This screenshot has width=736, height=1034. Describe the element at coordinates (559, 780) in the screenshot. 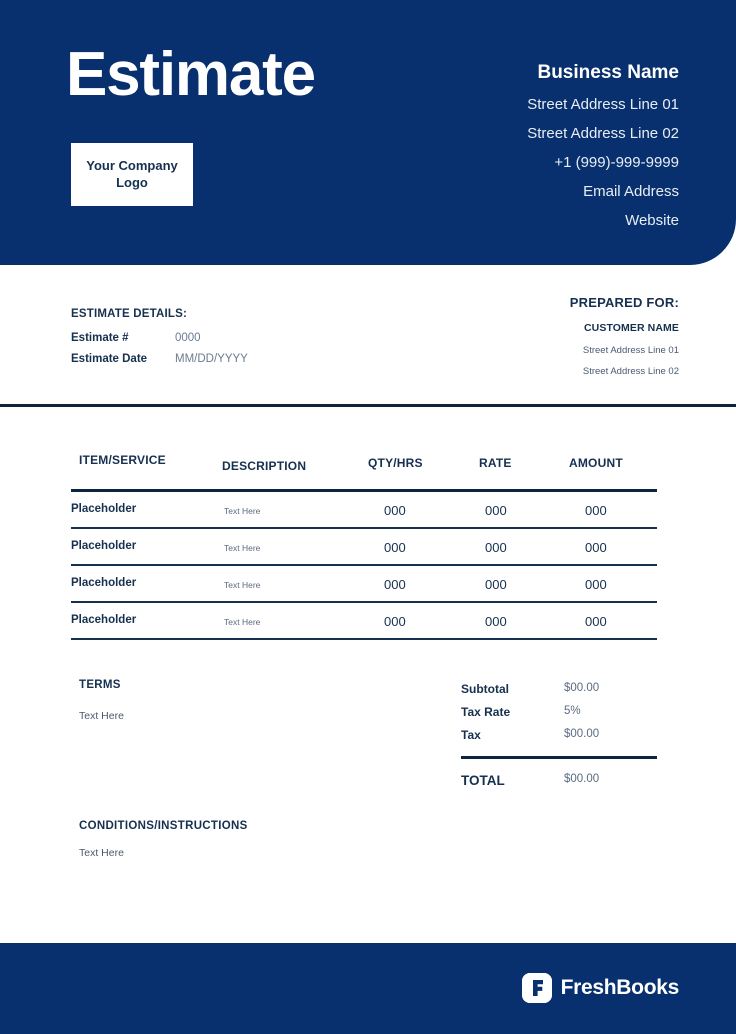

I see `total-row: TOTAL $00.00` at that location.